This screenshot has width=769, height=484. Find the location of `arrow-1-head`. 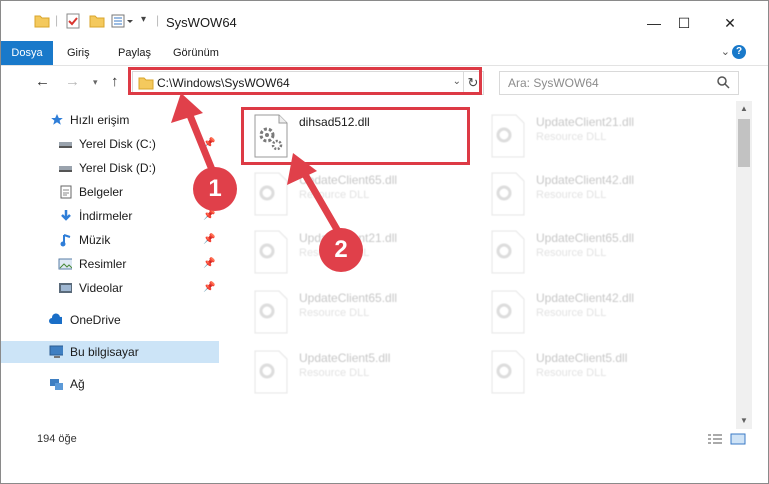

arrow-1-head is located at coordinates (187, 108).